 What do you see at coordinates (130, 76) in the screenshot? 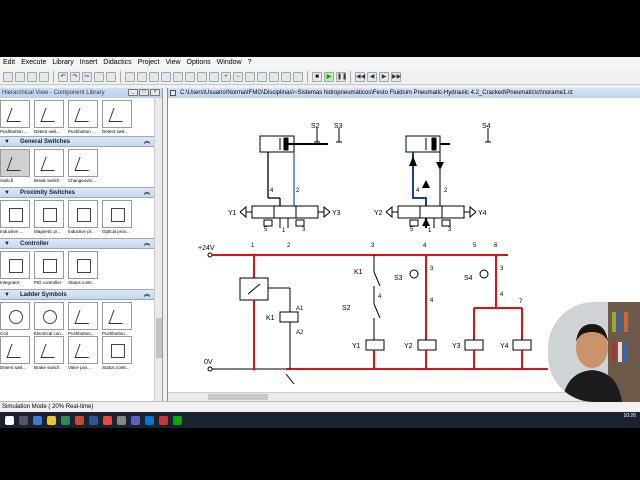
I see `align-left-icon` at bounding box center [130, 76].